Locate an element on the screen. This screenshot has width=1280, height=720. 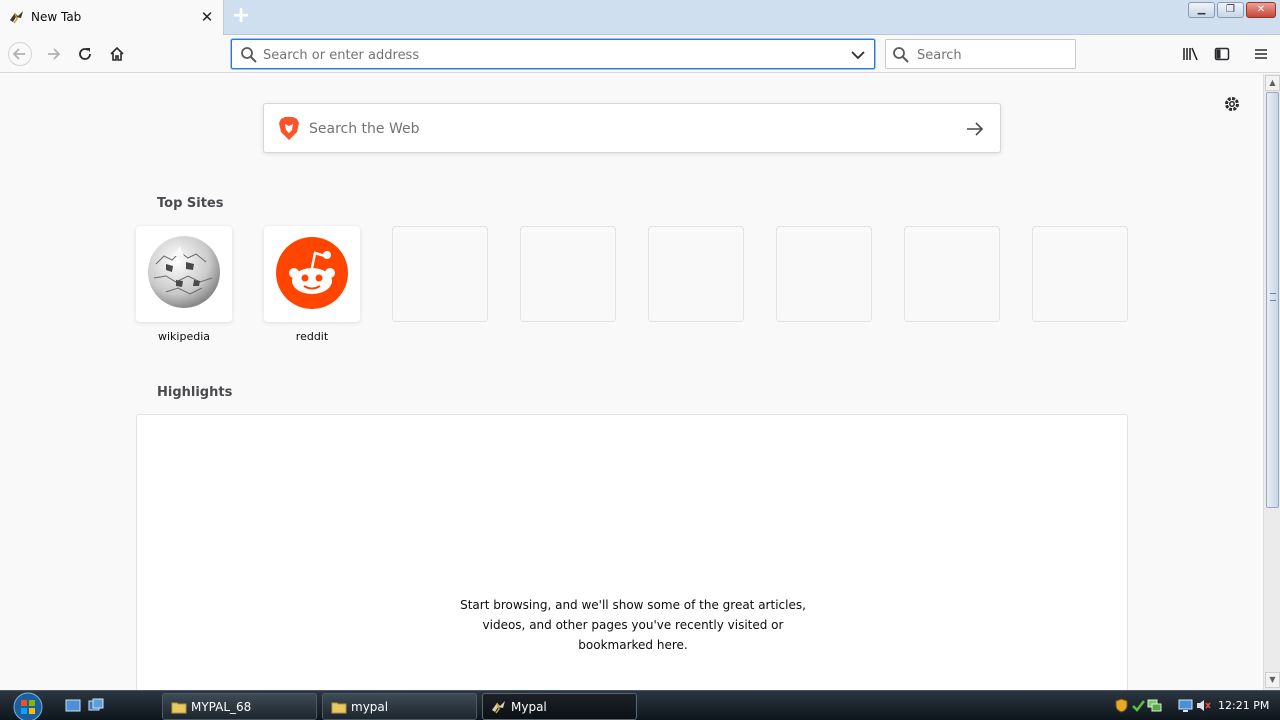
volume-muted-icon is located at coordinates (1203, 705).